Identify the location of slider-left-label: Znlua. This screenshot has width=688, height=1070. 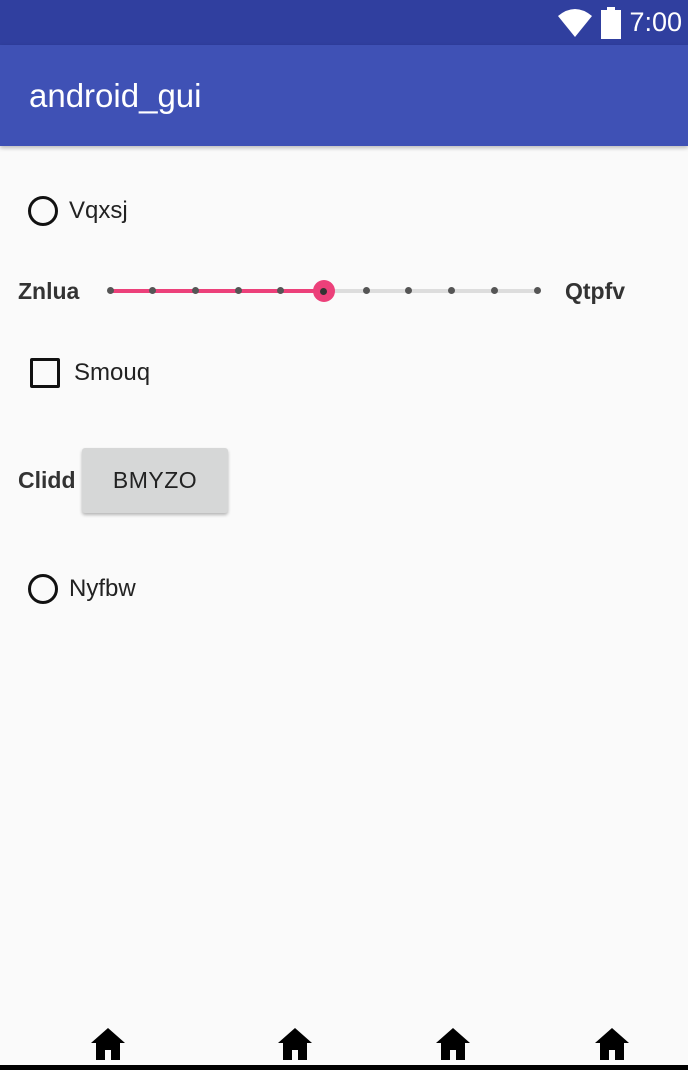
(49, 291).